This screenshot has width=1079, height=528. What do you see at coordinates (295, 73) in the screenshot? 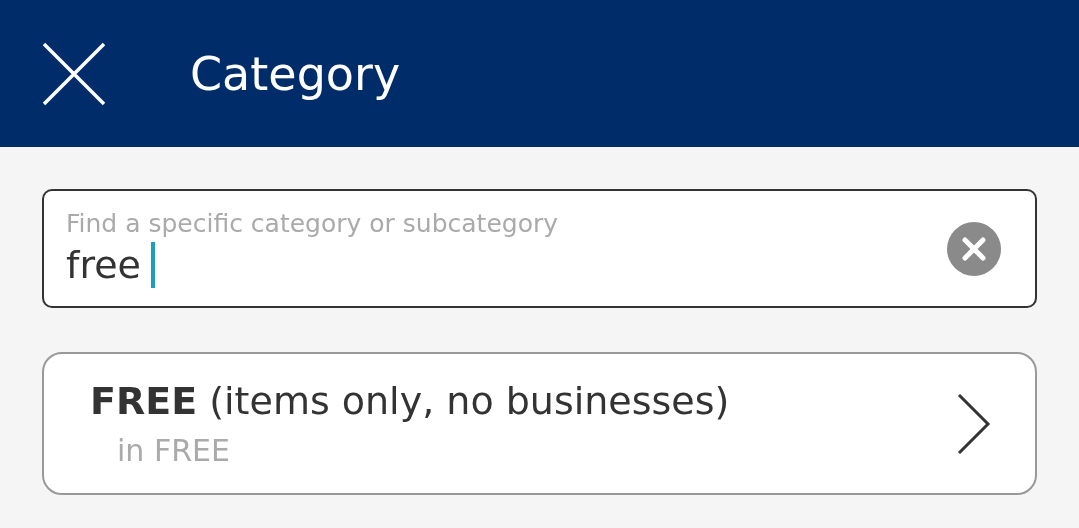
I see `page-title: Category` at bounding box center [295, 73].